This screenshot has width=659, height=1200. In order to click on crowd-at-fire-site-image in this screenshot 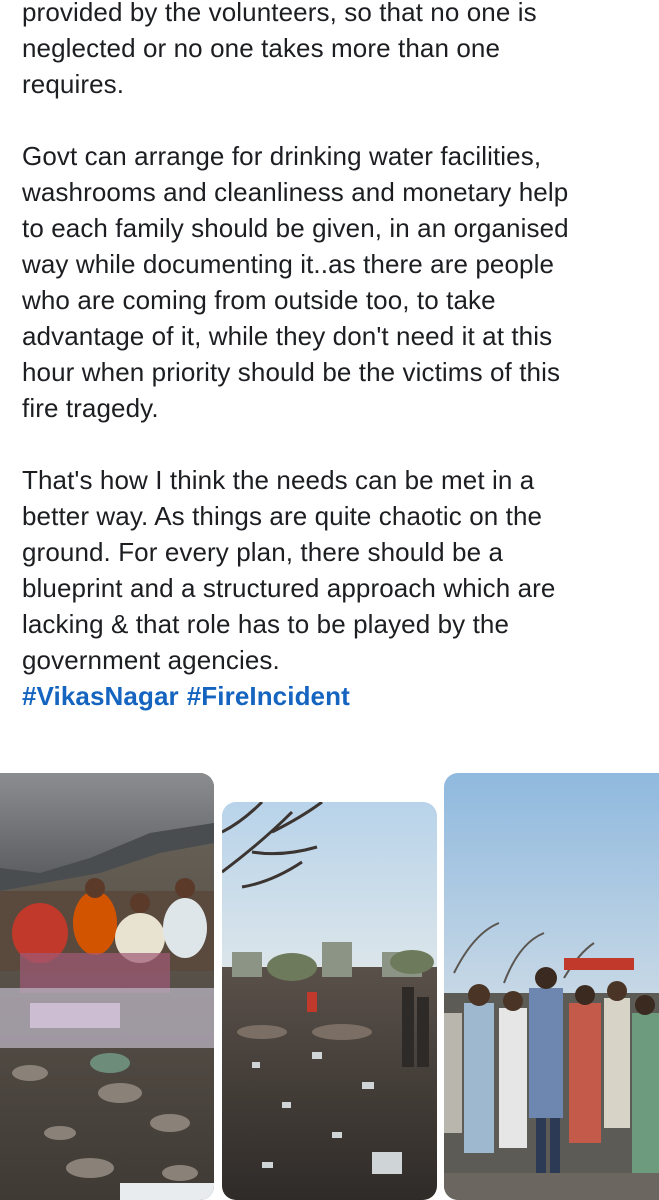, I will do `click(551, 986)`.